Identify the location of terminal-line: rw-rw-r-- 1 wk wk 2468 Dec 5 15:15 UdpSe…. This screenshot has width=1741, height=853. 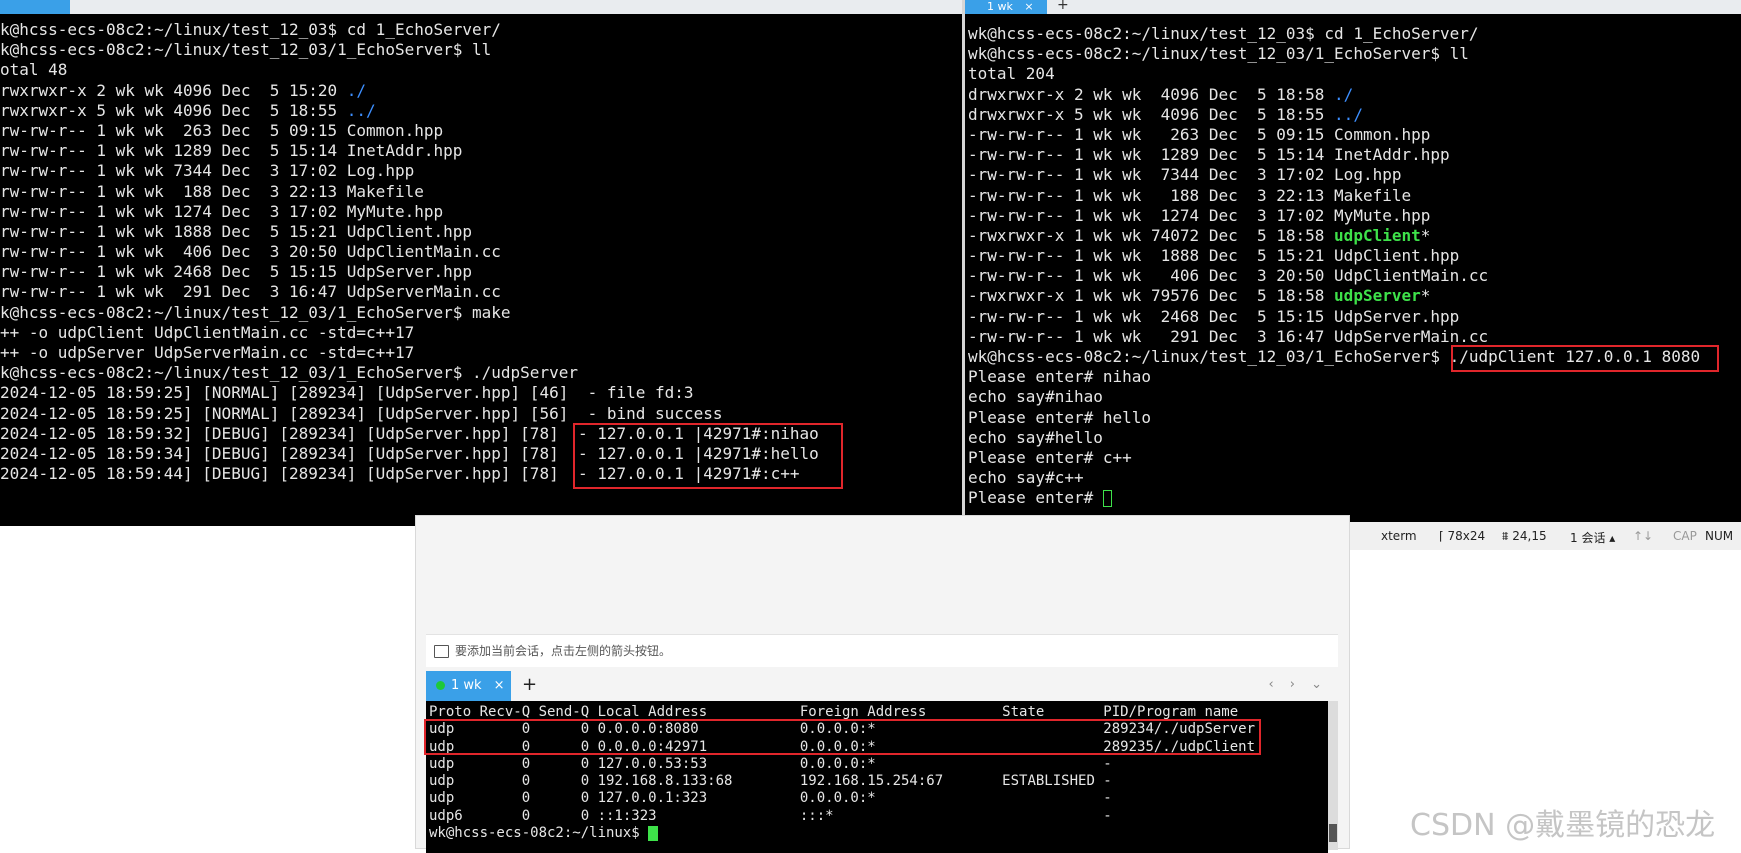
(236, 272).